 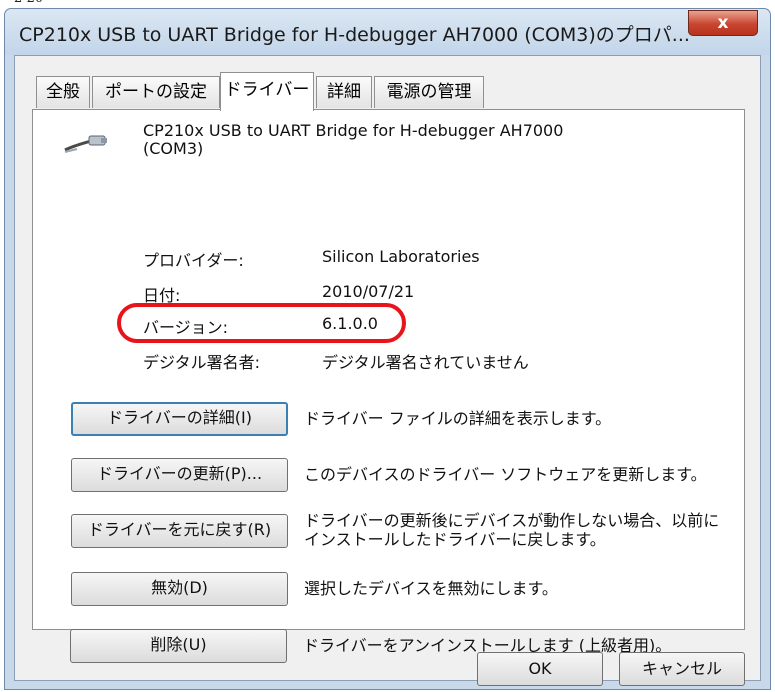 What do you see at coordinates (431, 588) in the screenshot?
I see `disable-device-description: 選択したデバイスを無効にします。` at bounding box center [431, 588].